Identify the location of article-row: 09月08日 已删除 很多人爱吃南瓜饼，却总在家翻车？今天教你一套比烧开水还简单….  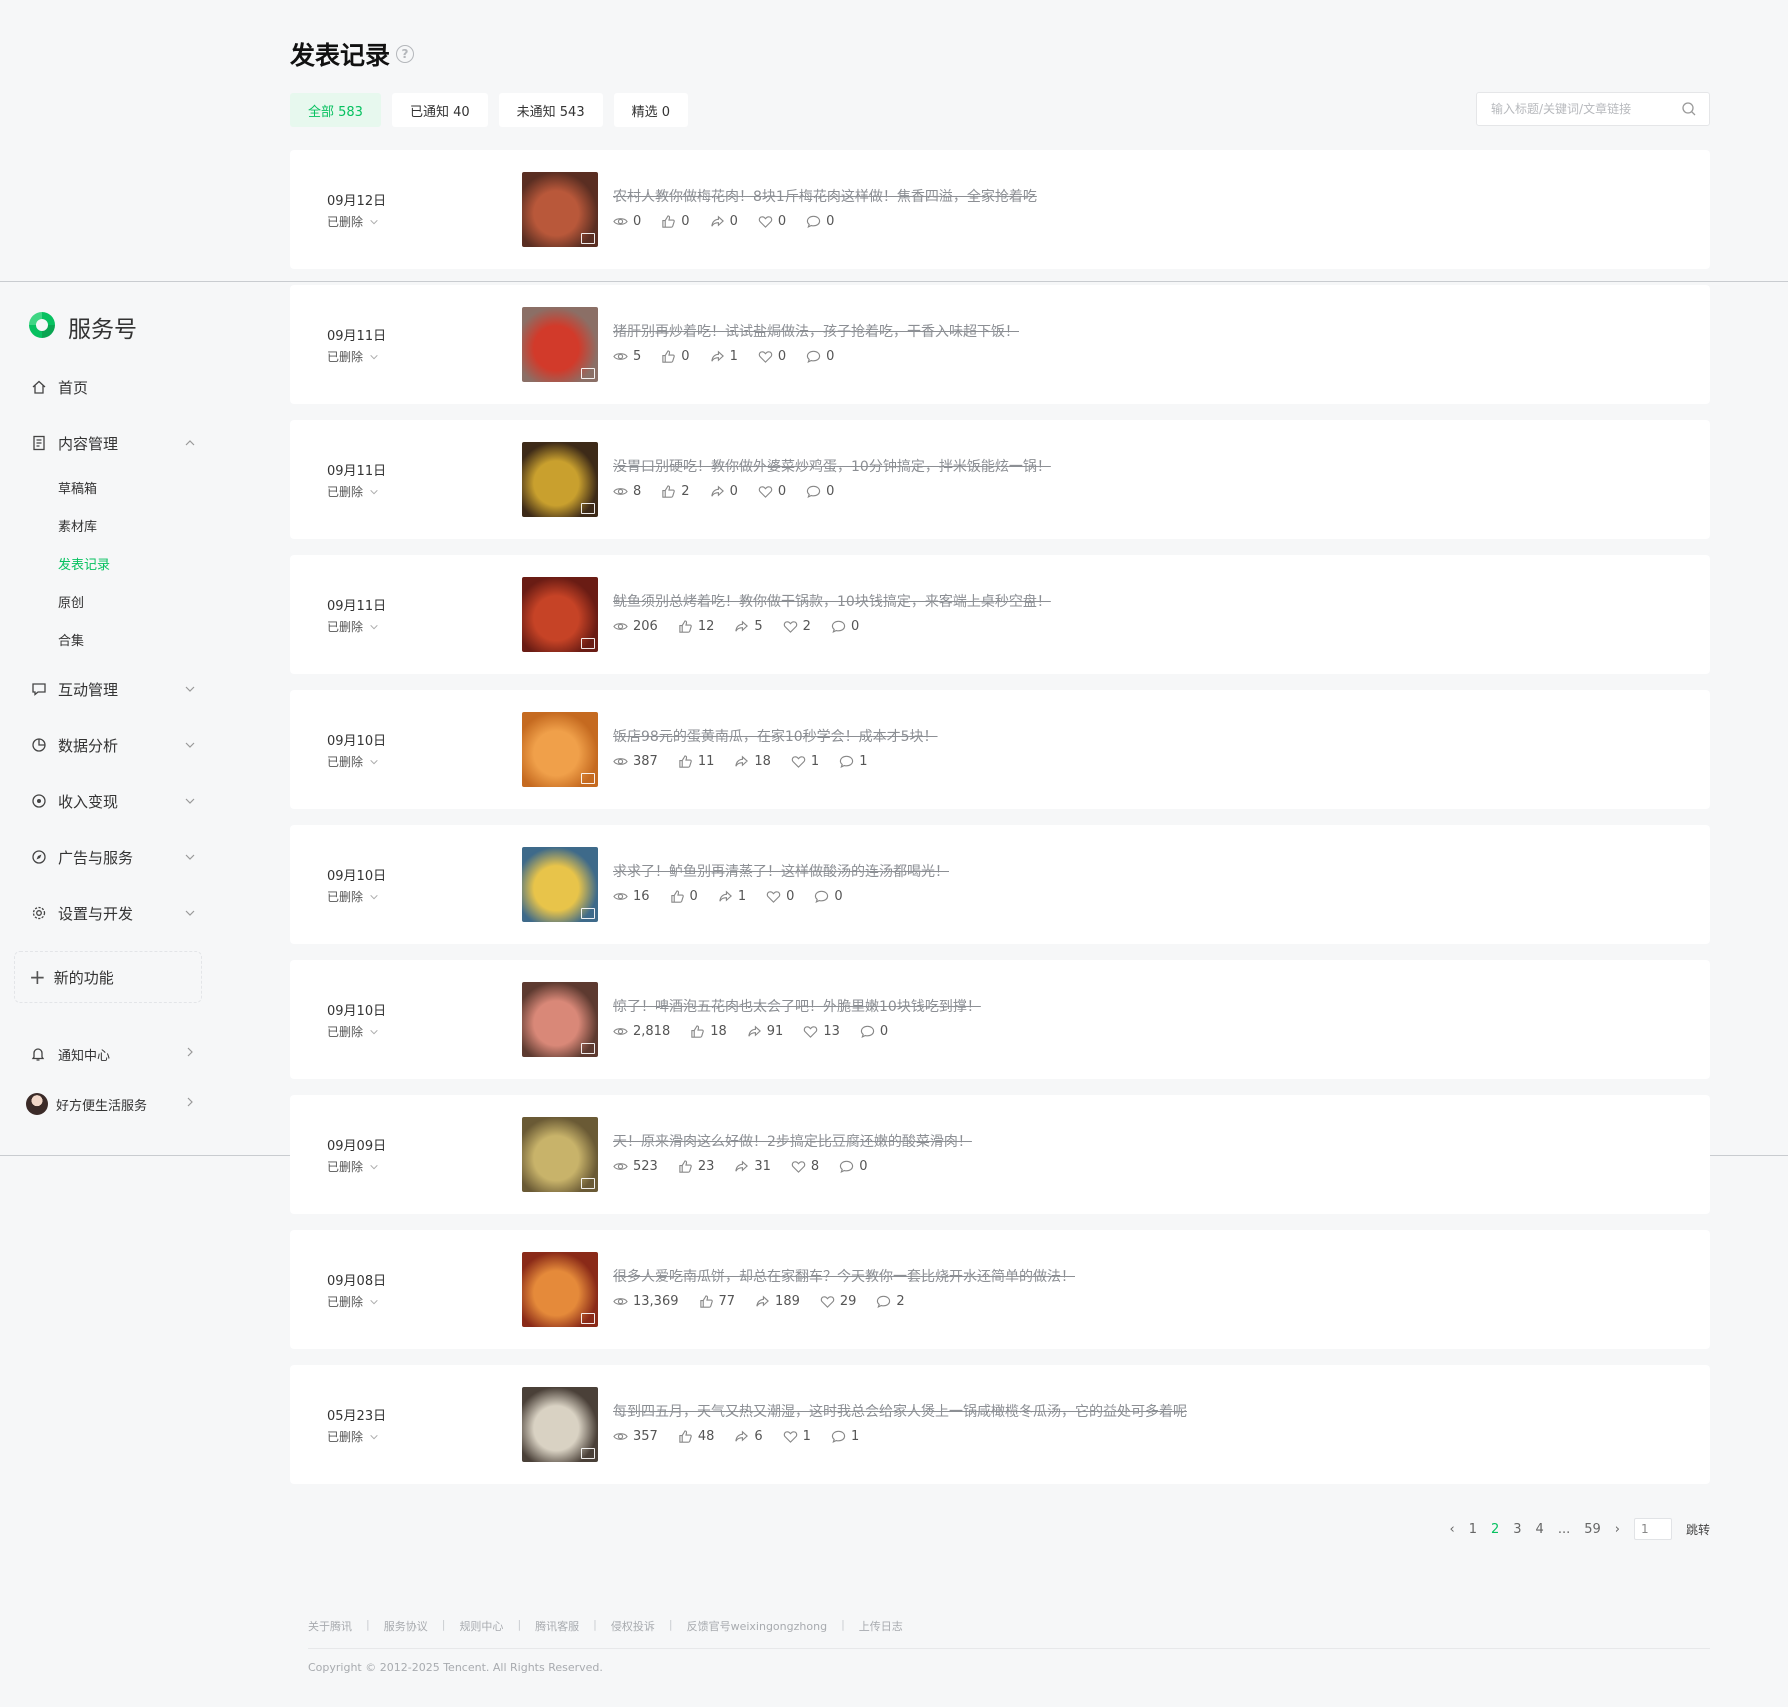
(1000, 1289).